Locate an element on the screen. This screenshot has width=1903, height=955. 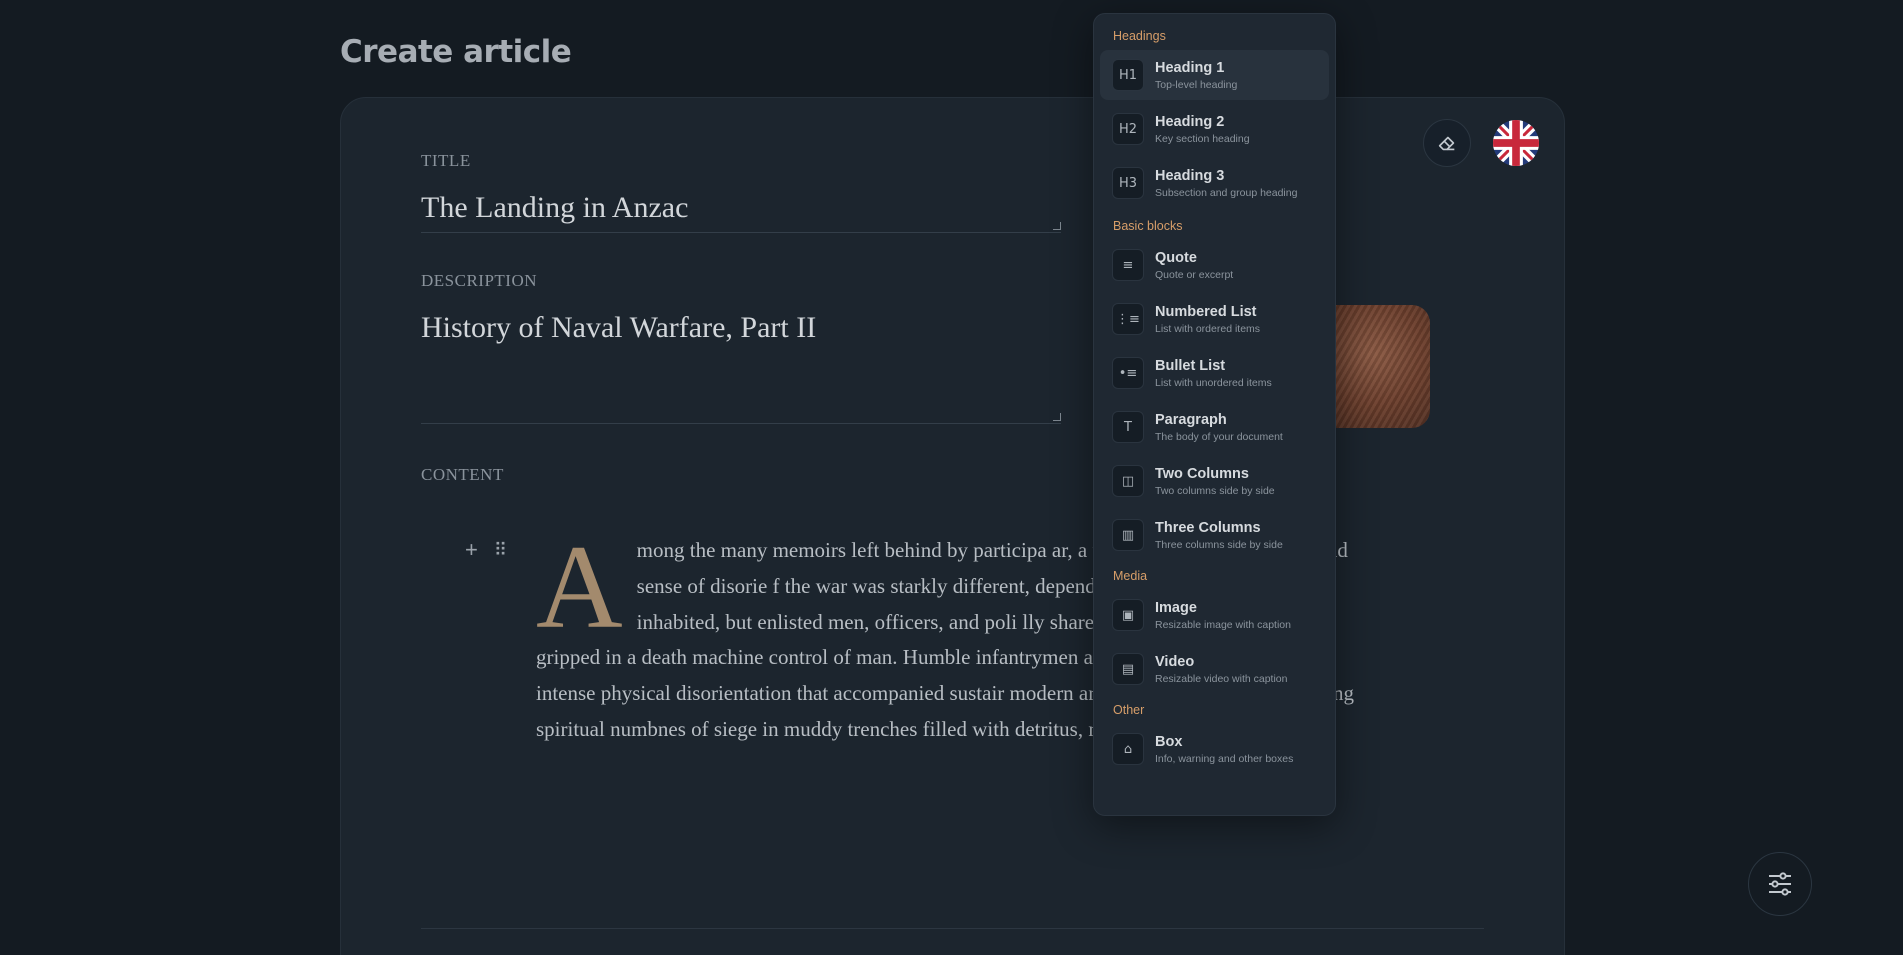
eraser-icon is located at coordinates (1446, 143).